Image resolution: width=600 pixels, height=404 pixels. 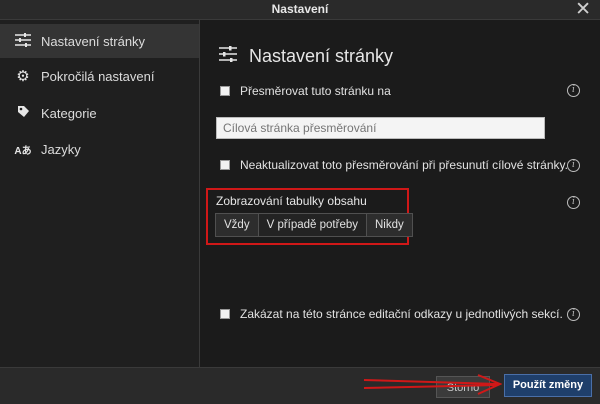 I want to click on dialog-title: Nastavení, so click(x=300, y=9).